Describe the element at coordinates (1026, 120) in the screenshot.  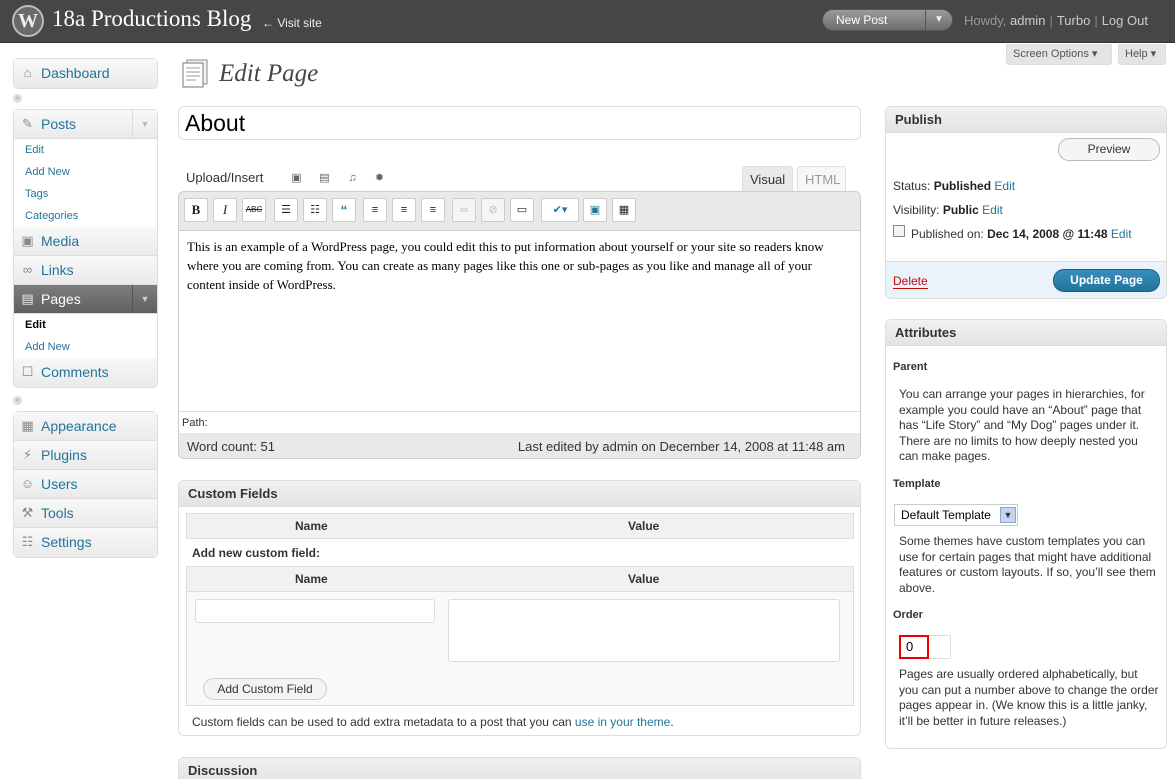
I see `publish-title: Publish` at that location.